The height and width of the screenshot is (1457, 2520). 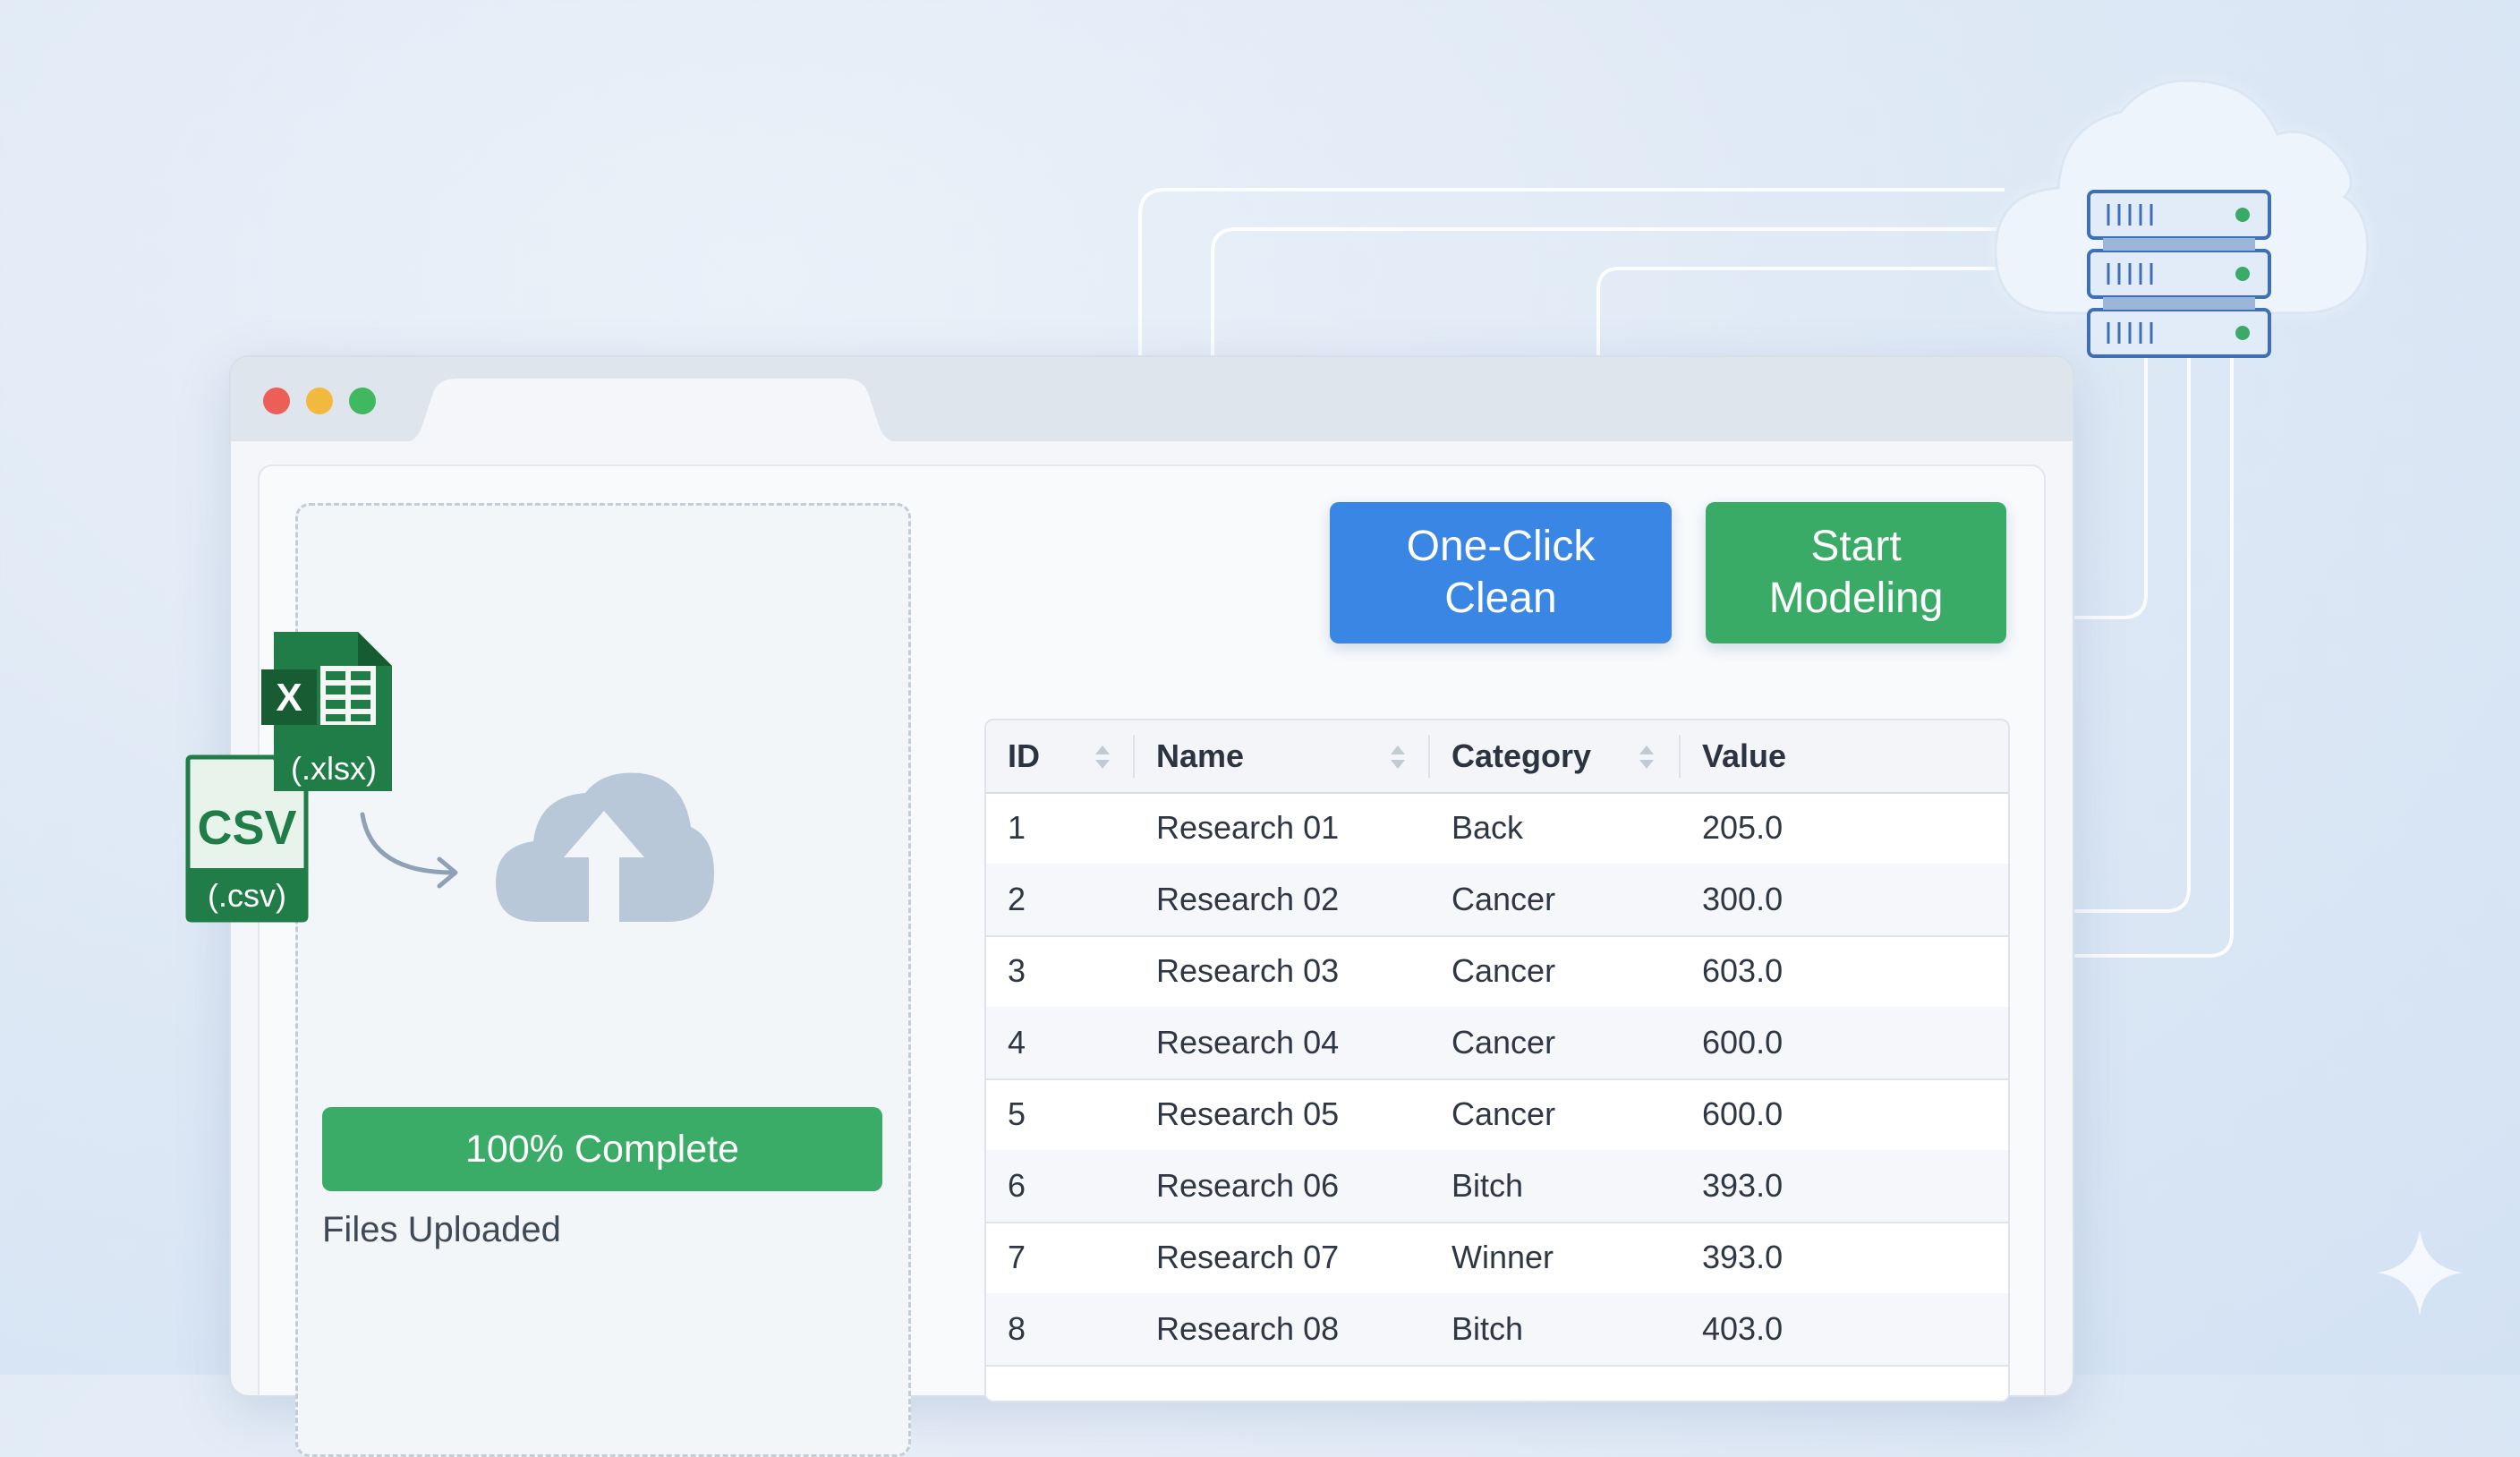 What do you see at coordinates (1248, 1257) in the screenshot?
I see `cell-name: Research 07` at bounding box center [1248, 1257].